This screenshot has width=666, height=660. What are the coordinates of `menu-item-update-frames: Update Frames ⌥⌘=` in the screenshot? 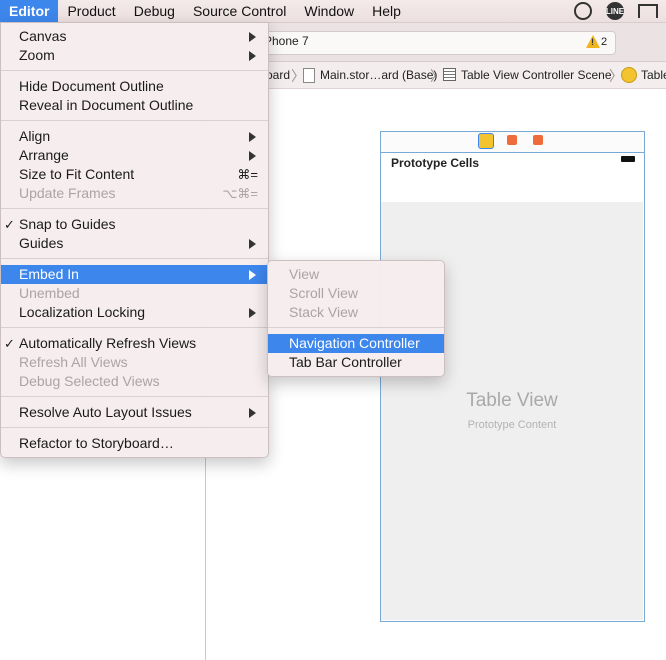 It's located at (138, 193).